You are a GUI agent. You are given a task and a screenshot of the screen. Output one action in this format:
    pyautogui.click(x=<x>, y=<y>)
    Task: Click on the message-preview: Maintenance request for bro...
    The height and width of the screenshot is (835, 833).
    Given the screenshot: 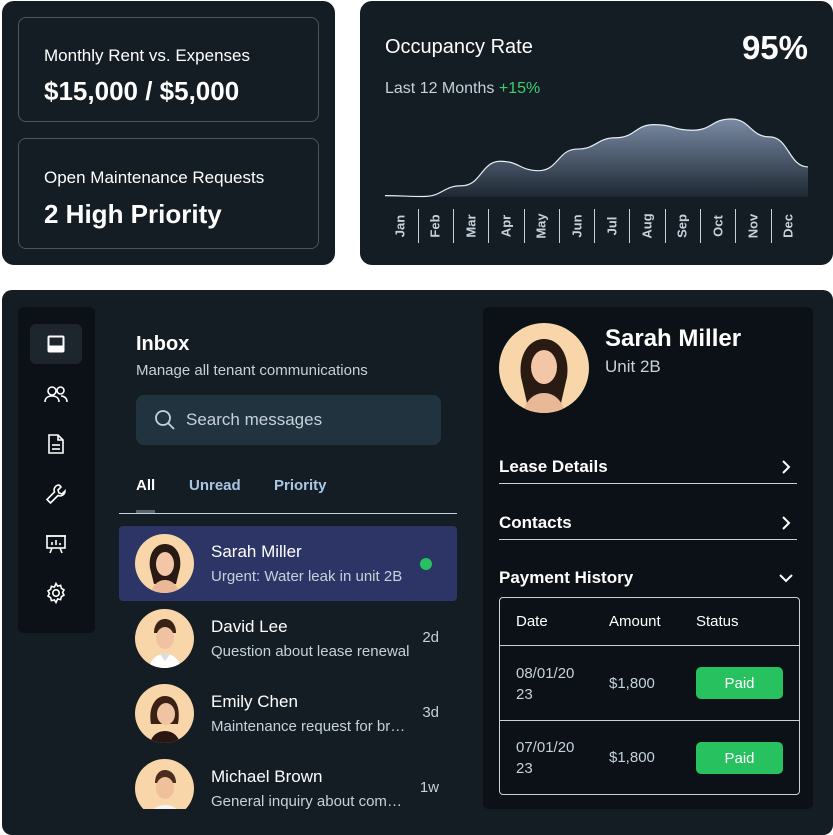 What is the action you would take?
    pyautogui.click(x=311, y=726)
    